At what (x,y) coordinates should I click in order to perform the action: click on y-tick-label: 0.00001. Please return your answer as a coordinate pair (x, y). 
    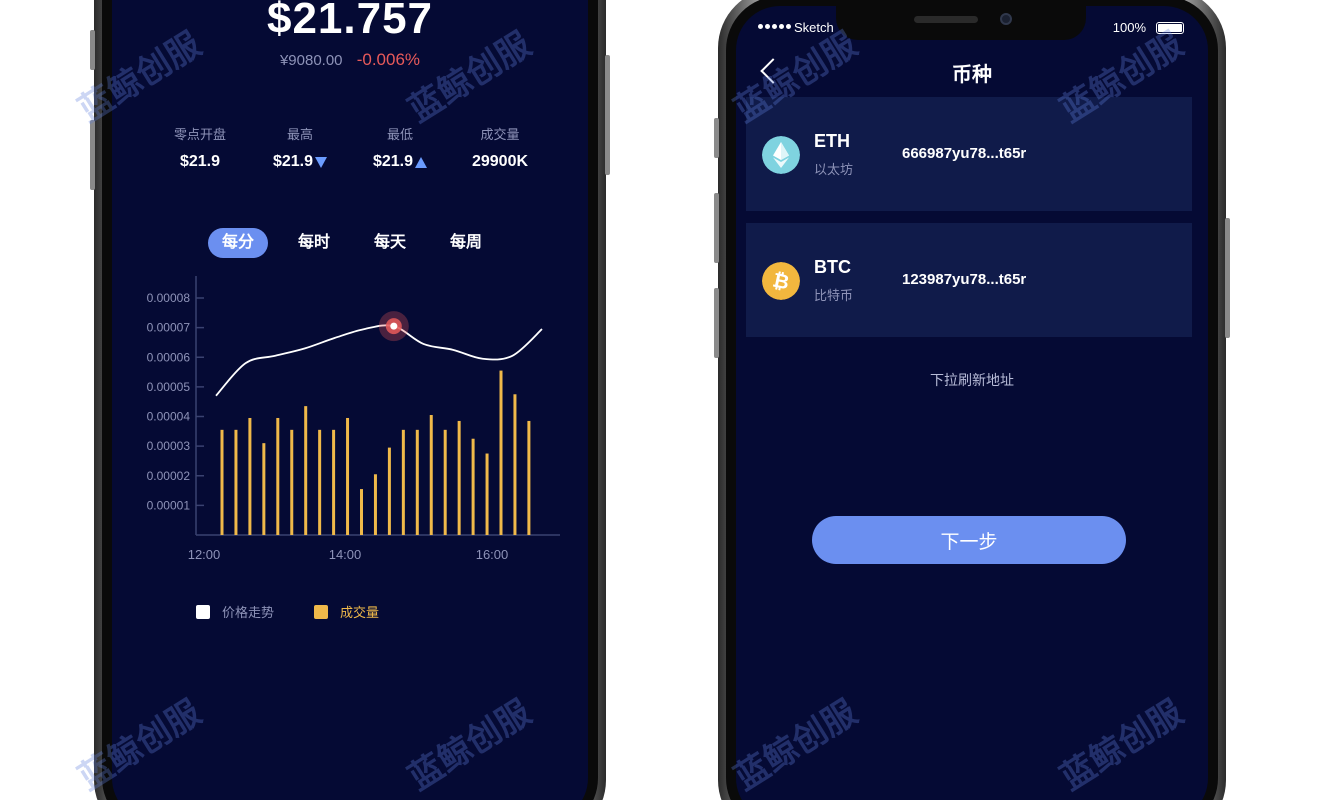
    Looking at the image, I should click on (169, 505).